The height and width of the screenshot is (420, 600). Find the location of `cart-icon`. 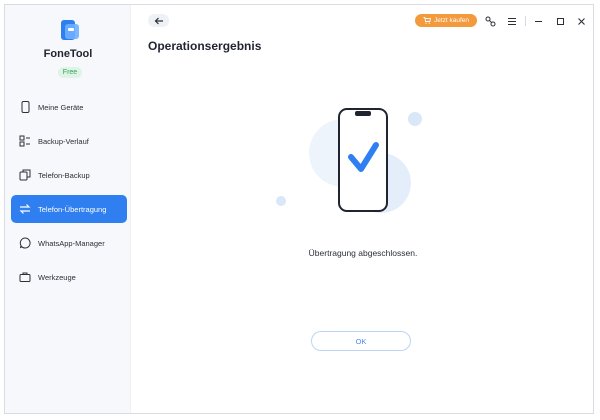

cart-icon is located at coordinates (427, 20).